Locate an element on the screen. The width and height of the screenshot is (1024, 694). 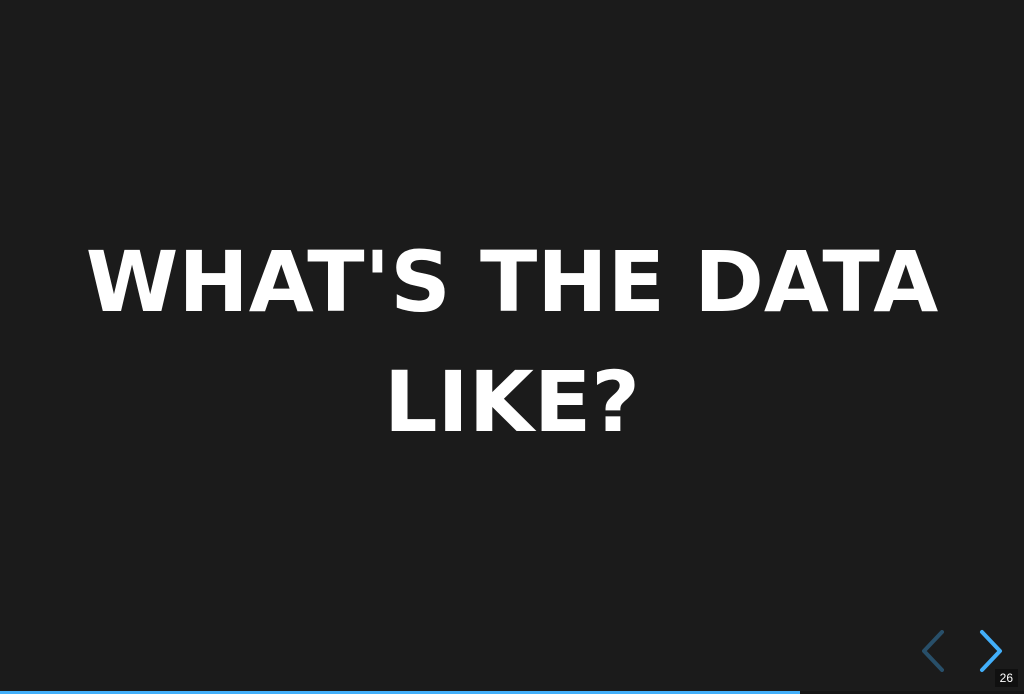
chevron-left-icon is located at coordinates (933, 651).